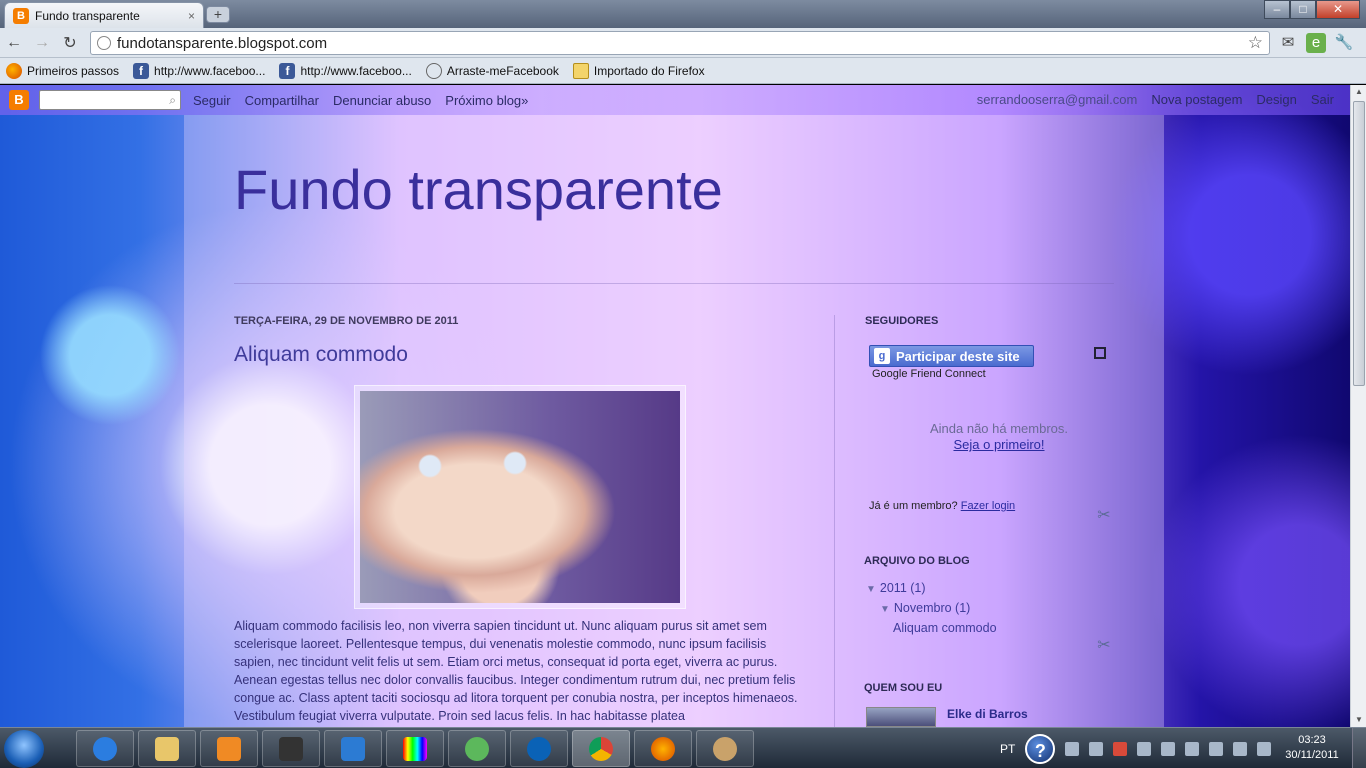 The width and height of the screenshot is (1366, 768). Describe the element at coordinates (649, 70) in the screenshot. I see `bookmark-label: Importado do Firefox` at that location.